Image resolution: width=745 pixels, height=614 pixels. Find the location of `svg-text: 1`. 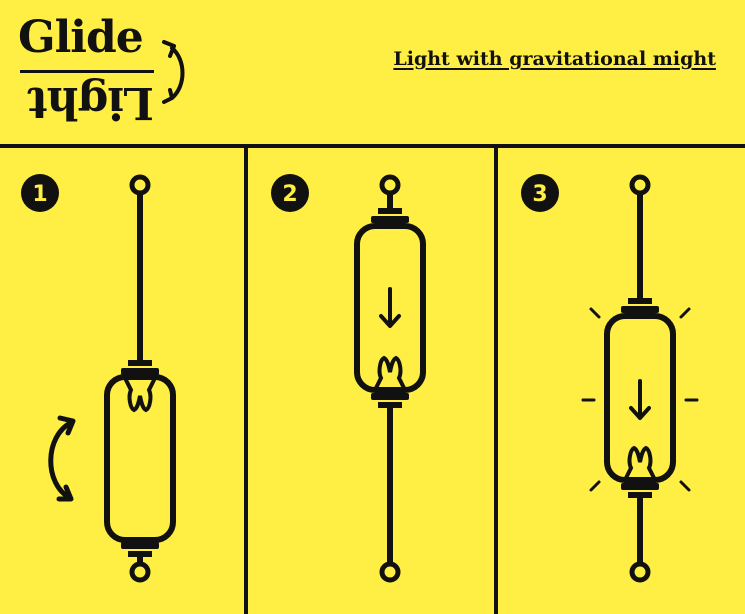

svg-text: 1 is located at coordinates (39, 194).